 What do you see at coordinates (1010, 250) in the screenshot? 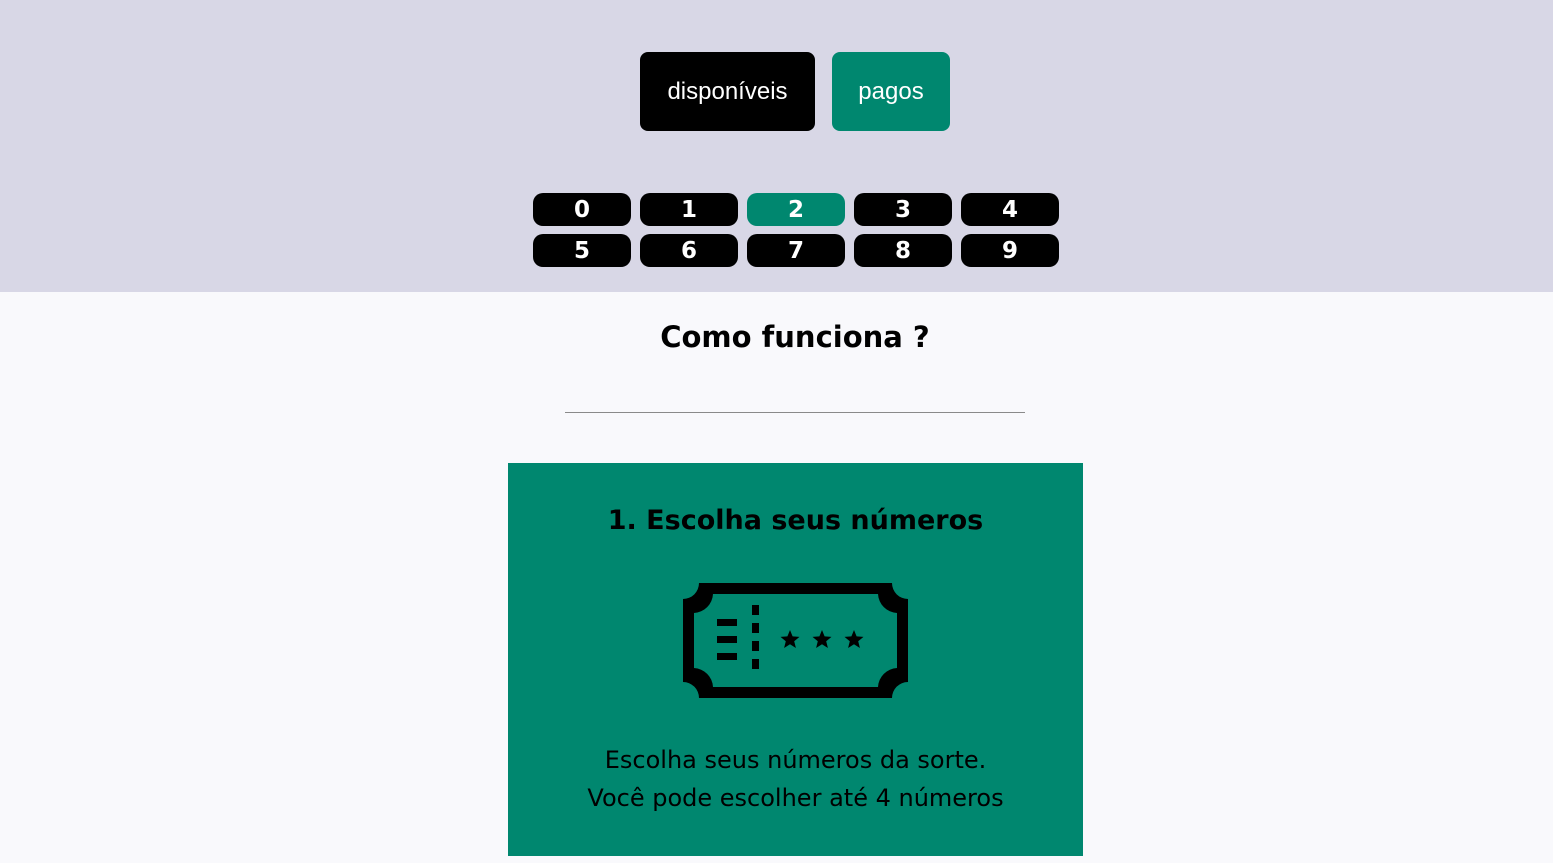
I see `number-button-9: 9` at bounding box center [1010, 250].